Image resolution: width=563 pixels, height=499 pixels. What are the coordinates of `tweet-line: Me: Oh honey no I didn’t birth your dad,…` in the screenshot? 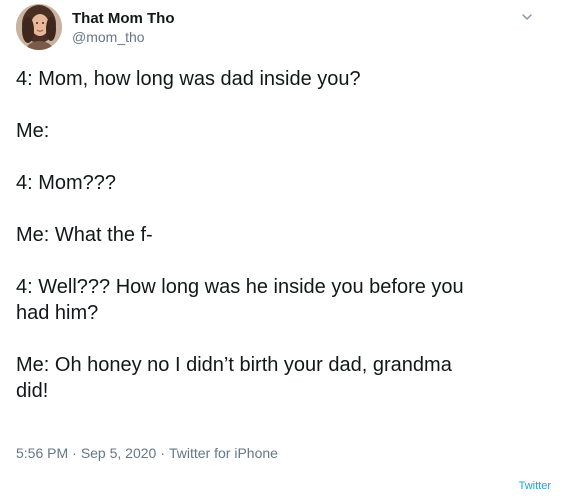 It's located at (234, 378).